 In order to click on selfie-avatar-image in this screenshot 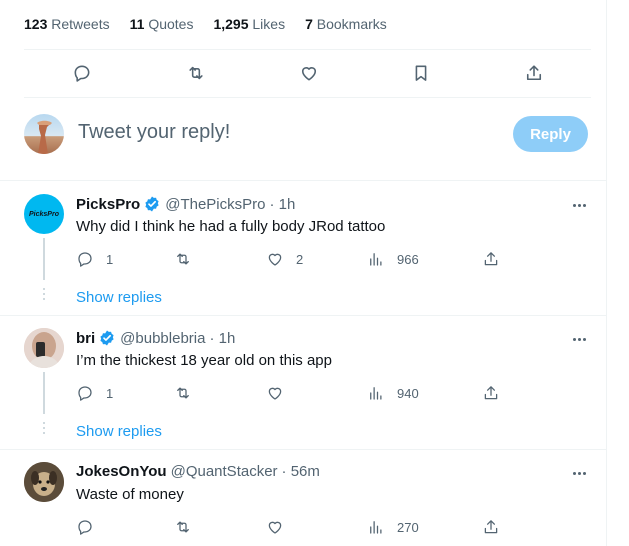, I will do `click(44, 348)`.